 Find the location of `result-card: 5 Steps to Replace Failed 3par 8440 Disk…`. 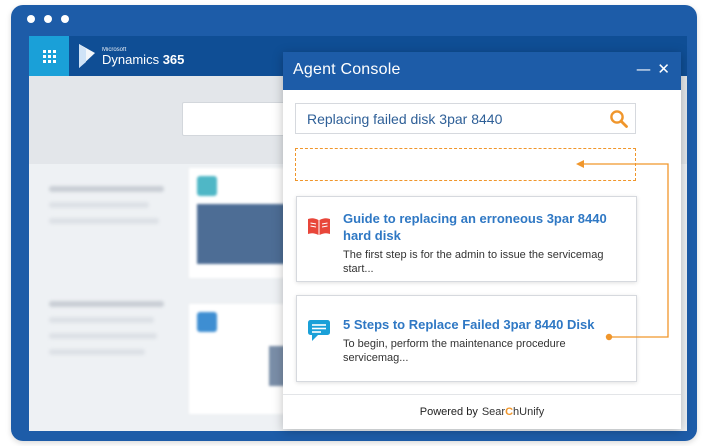

result-card: 5 Steps to Replace Failed 3par 8440 Disk… is located at coordinates (466, 338).